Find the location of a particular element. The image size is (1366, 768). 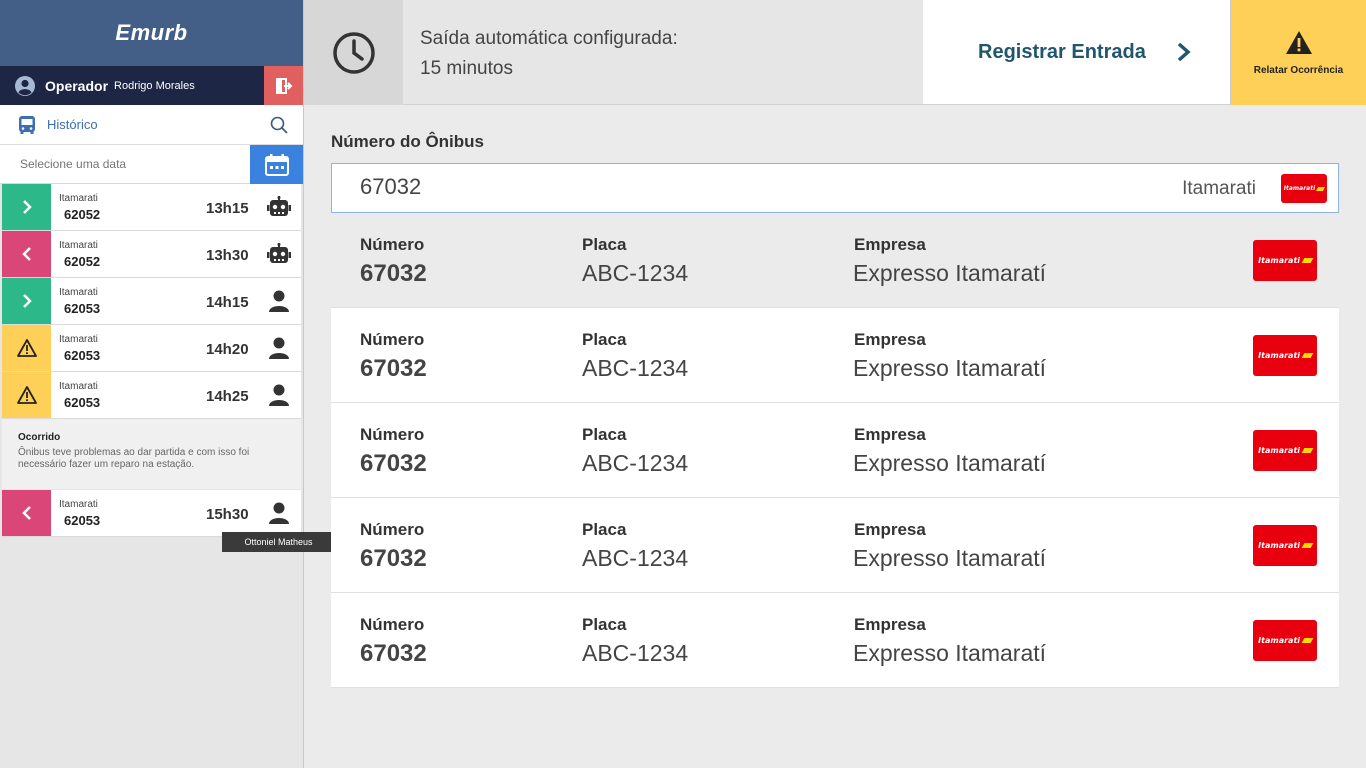

register-entry-button: Registrar Entrada is located at coordinates (1076, 52).